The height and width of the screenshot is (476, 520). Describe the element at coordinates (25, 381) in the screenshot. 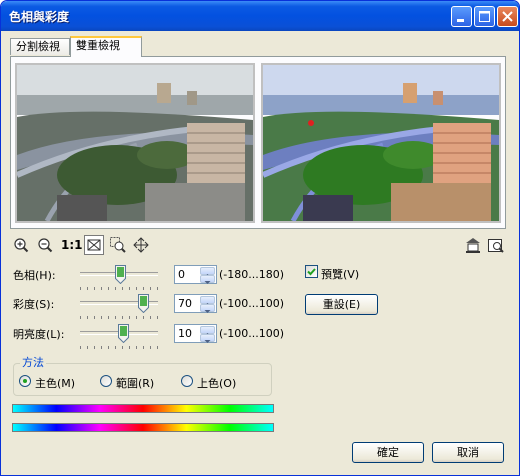

I see `radio-master` at that location.